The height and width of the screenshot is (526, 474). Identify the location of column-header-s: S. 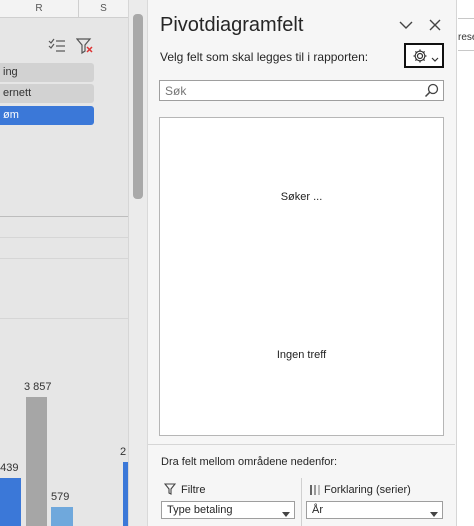
(103, 9).